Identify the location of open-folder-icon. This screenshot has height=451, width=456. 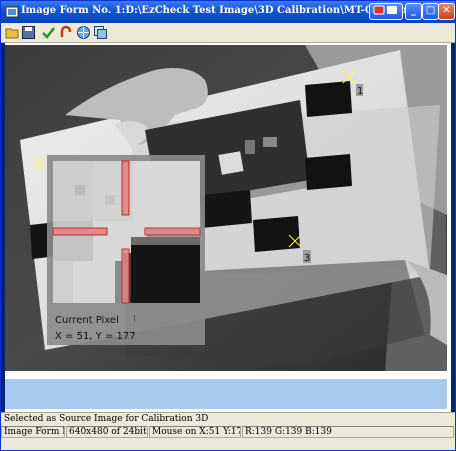
(12, 32).